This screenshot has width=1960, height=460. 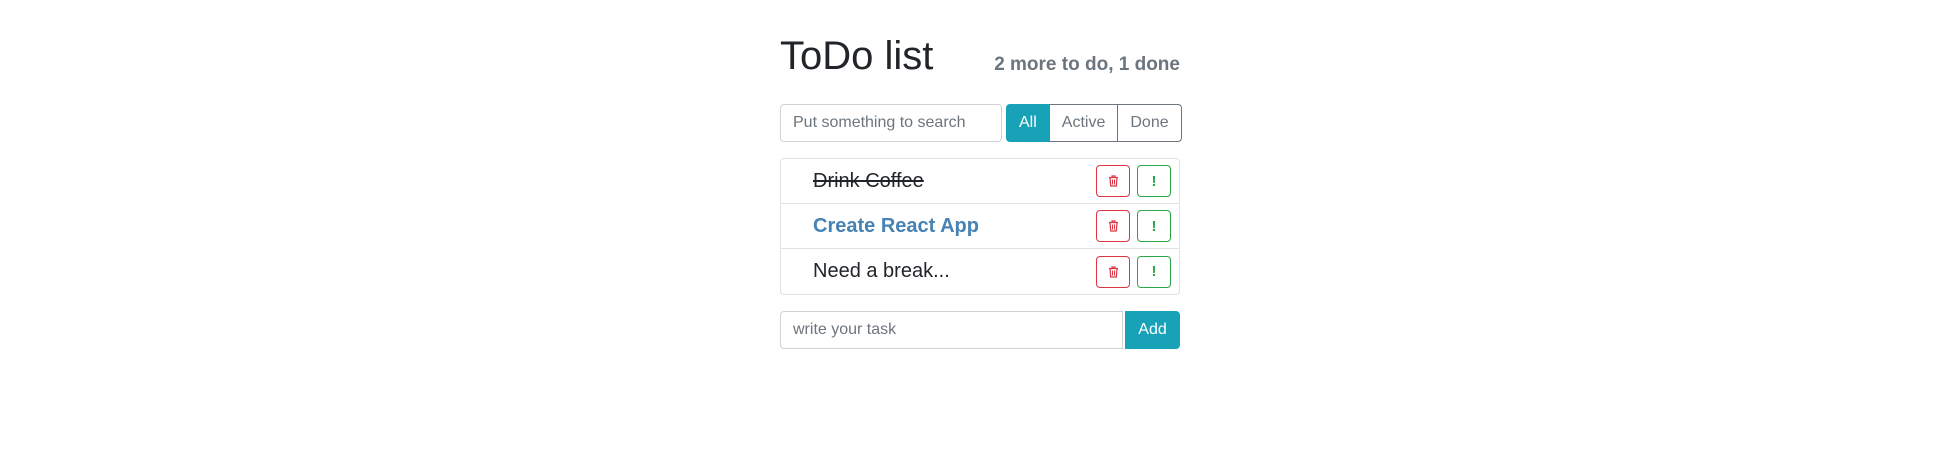 I want to click on filter-all-button: All, so click(x=1028, y=123).